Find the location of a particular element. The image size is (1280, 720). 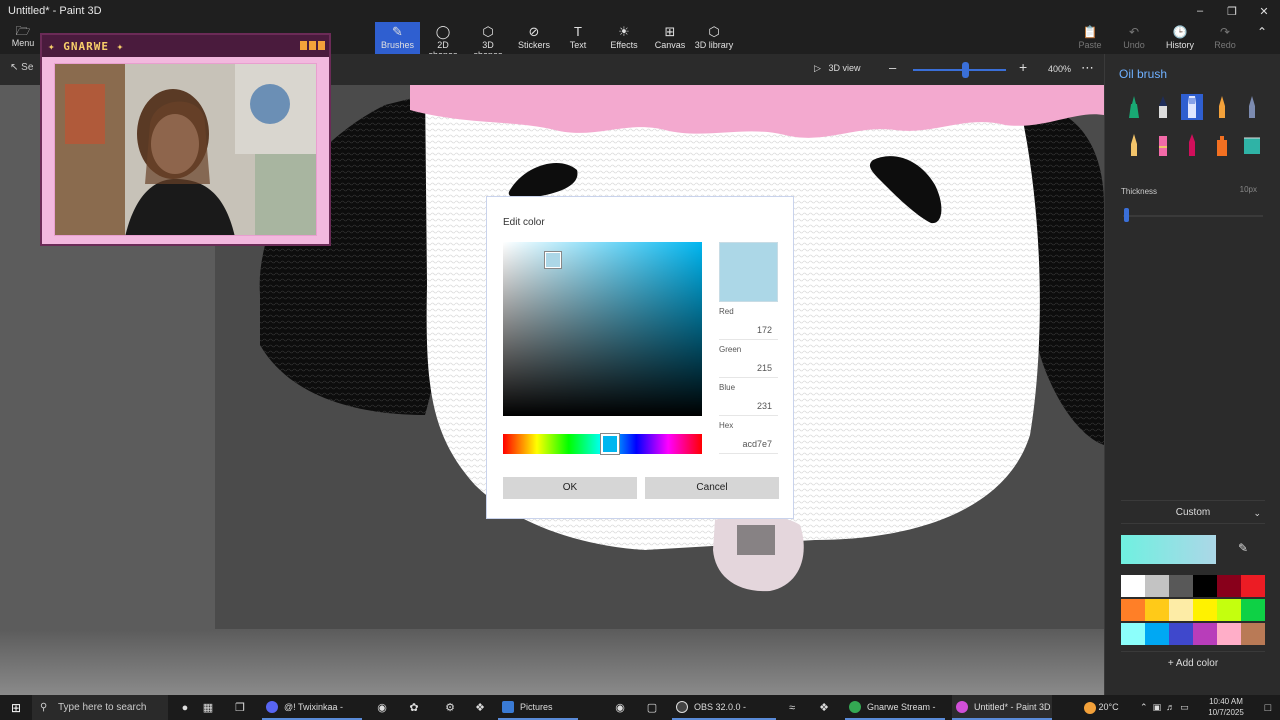

zoom-out-icon: – is located at coordinates (892, 67).